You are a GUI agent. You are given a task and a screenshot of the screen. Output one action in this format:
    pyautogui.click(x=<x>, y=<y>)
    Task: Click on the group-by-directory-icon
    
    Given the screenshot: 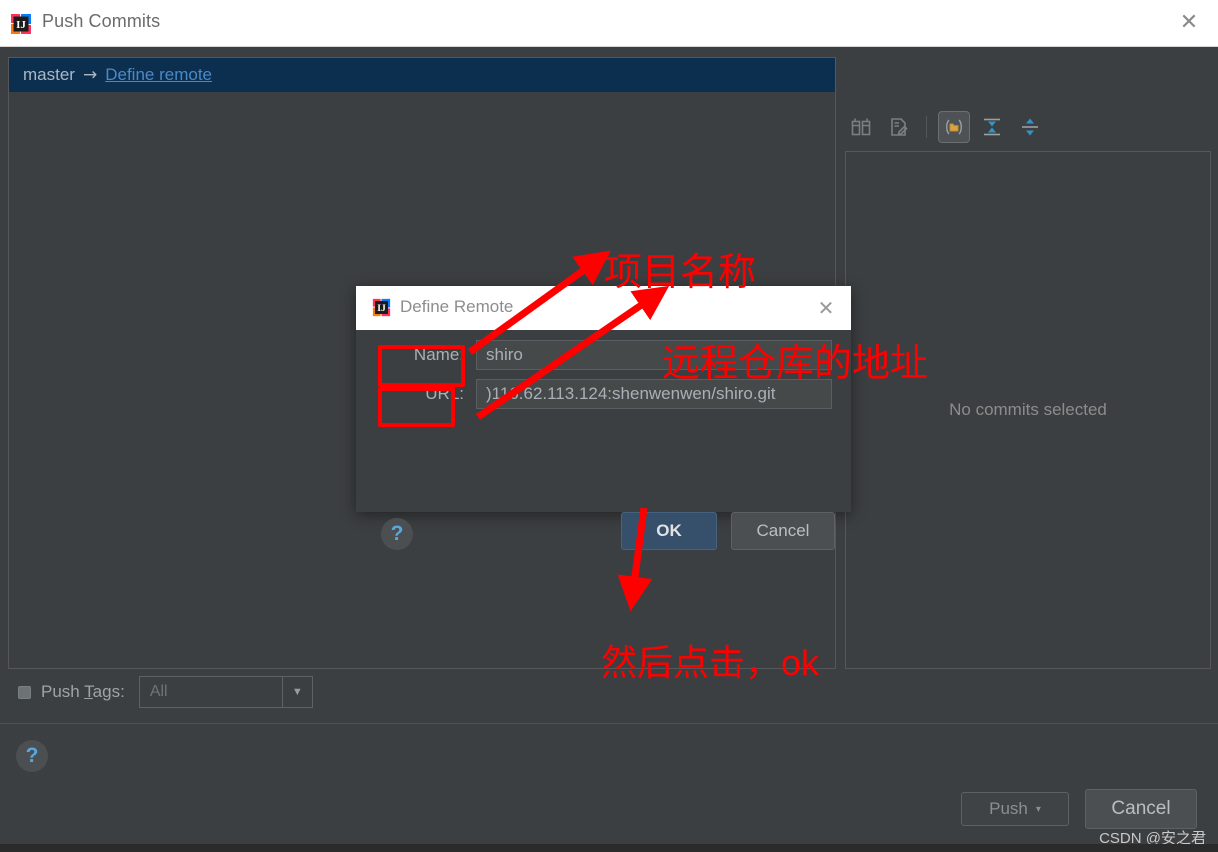 What is the action you would take?
    pyautogui.click(x=954, y=127)
    